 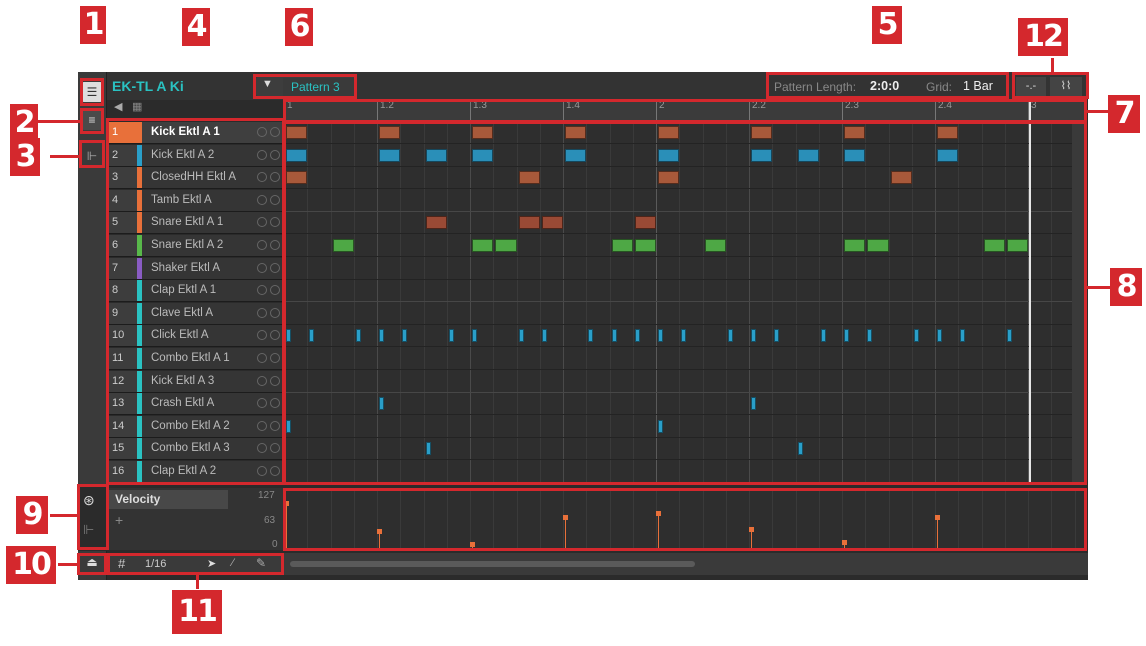 I want to click on pattern-length-value: 2:0:0, so click(x=884, y=86).